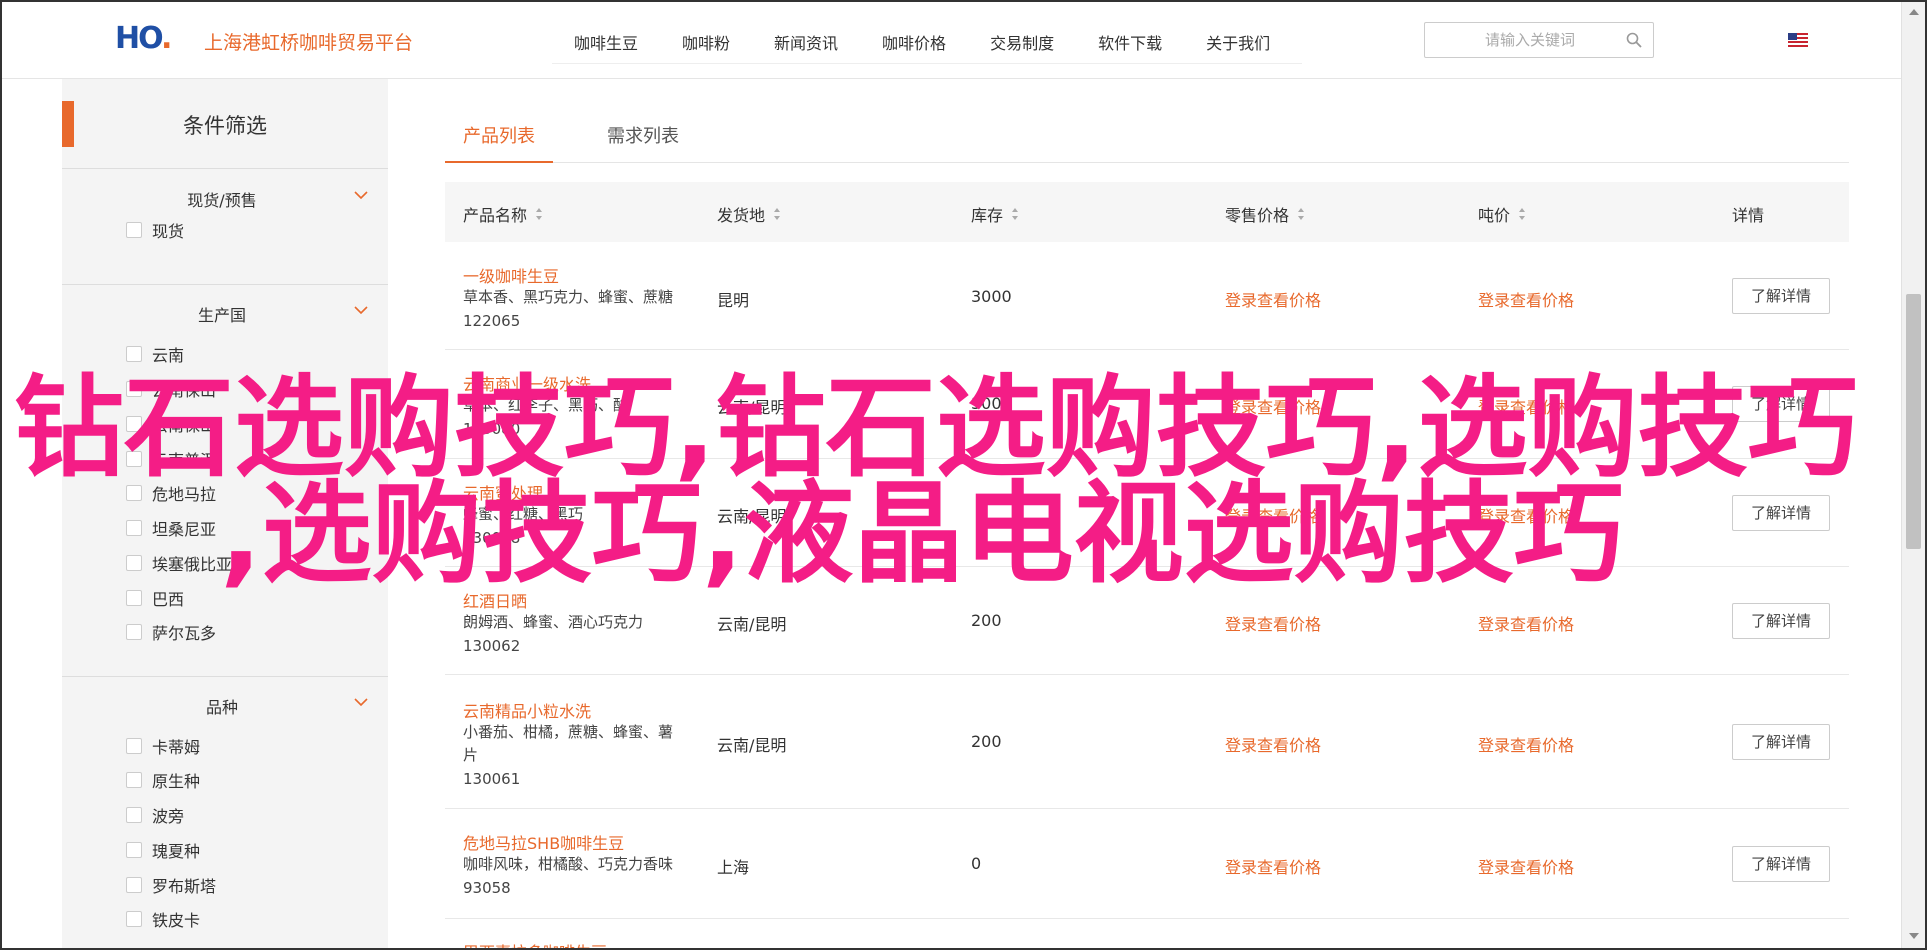 Image resolution: width=1927 pixels, height=950 pixels. I want to click on column-header-name: 产品名称, so click(503, 214).